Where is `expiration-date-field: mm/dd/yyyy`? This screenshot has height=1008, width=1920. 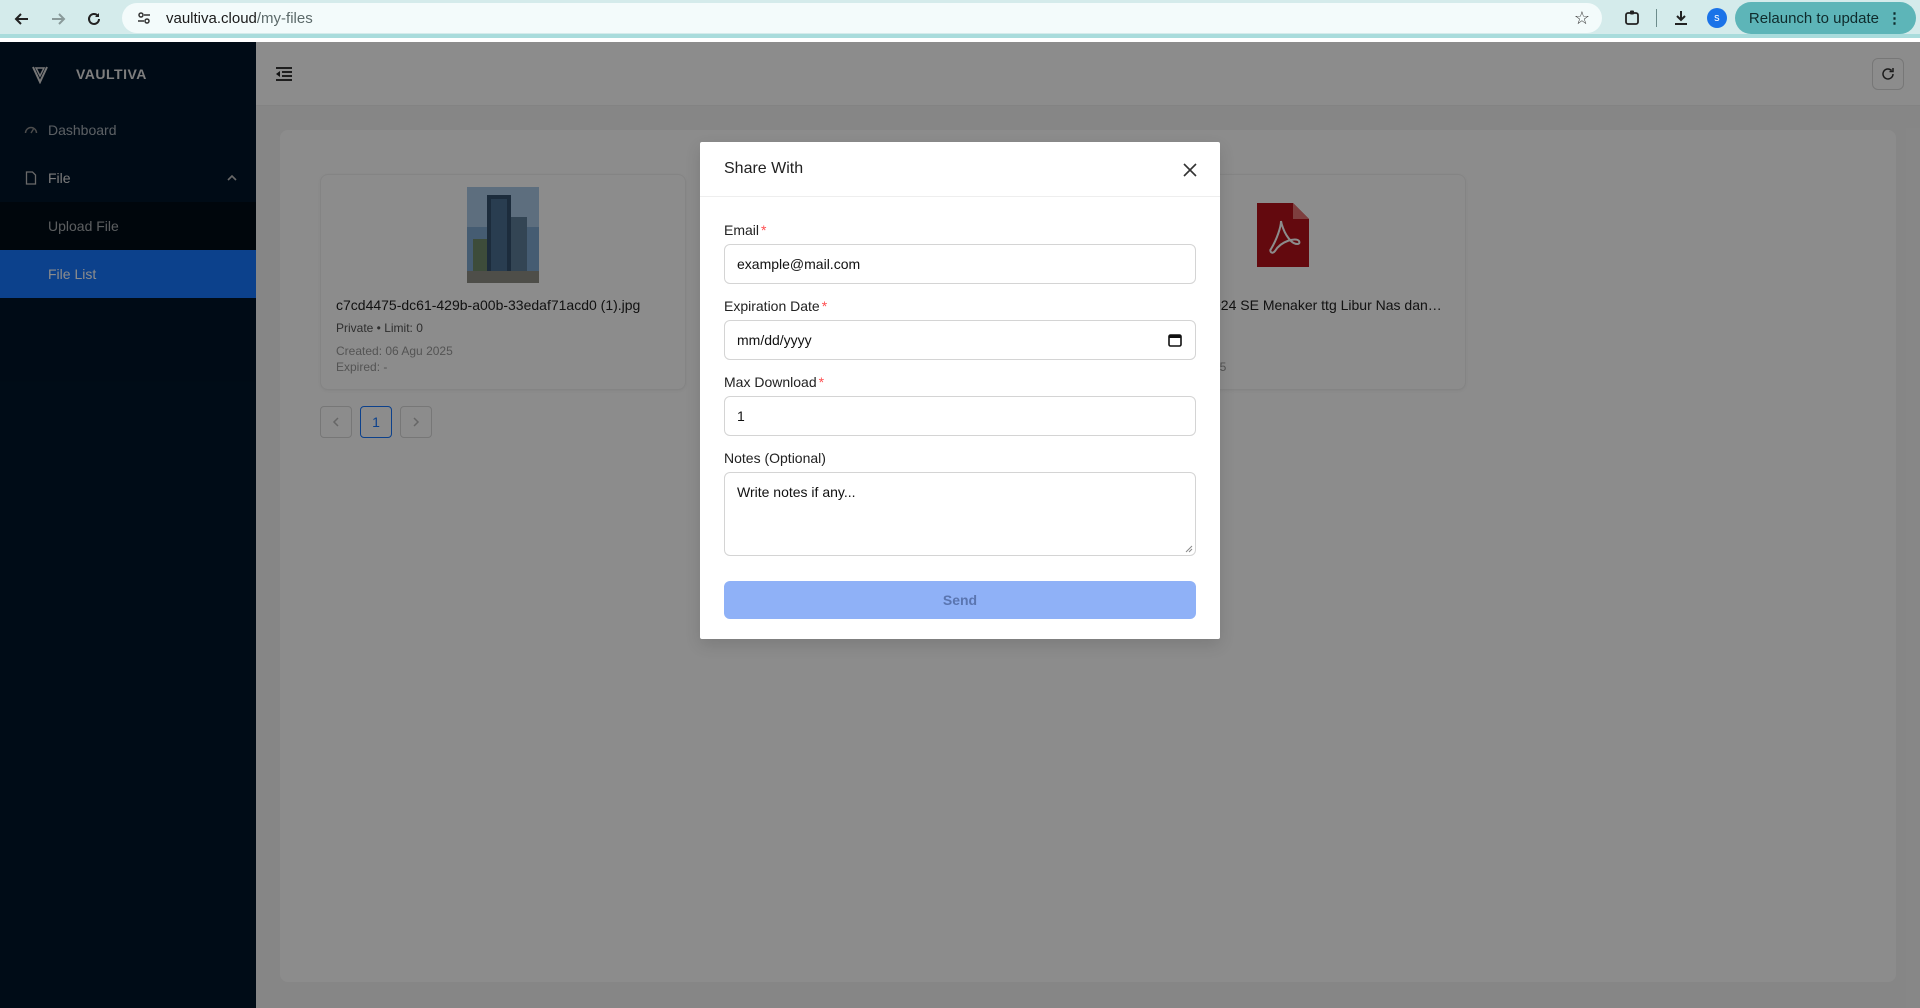
expiration-date-field: mm/dd/yyyy is located at coordinates (960, 340).